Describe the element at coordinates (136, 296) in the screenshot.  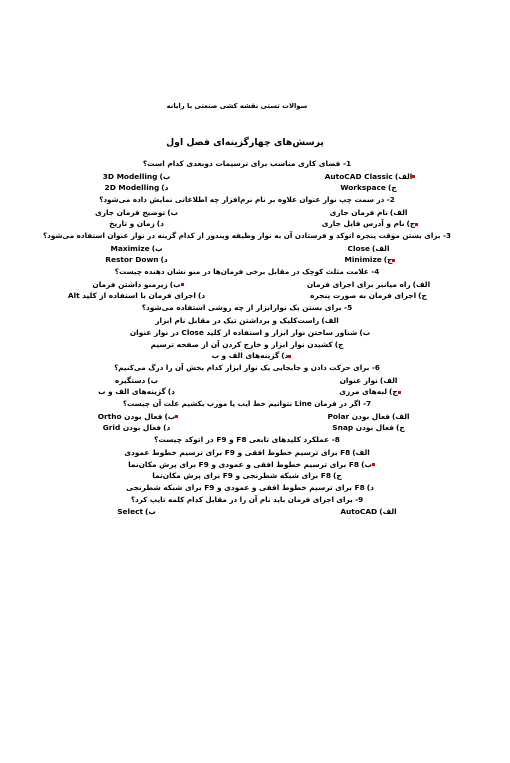
I see `option-4: د) اجرای فرمان با استفاده از کلید Alt` at that location.